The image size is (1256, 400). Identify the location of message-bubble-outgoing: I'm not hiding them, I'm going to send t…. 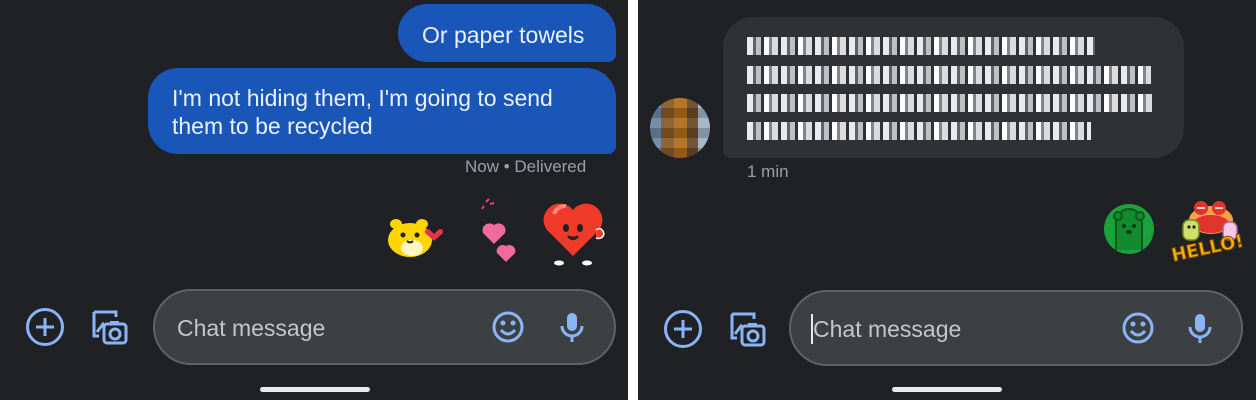
(382, 111).